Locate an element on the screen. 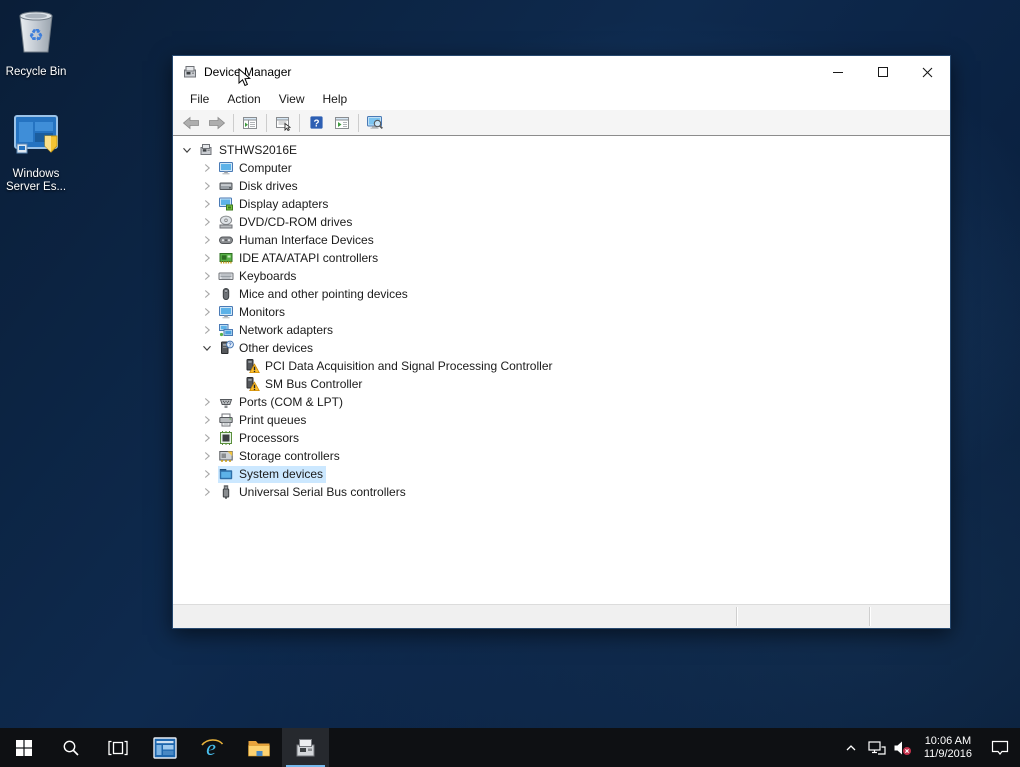  tree-item: Disk drives is located at coordinates (561, 186).